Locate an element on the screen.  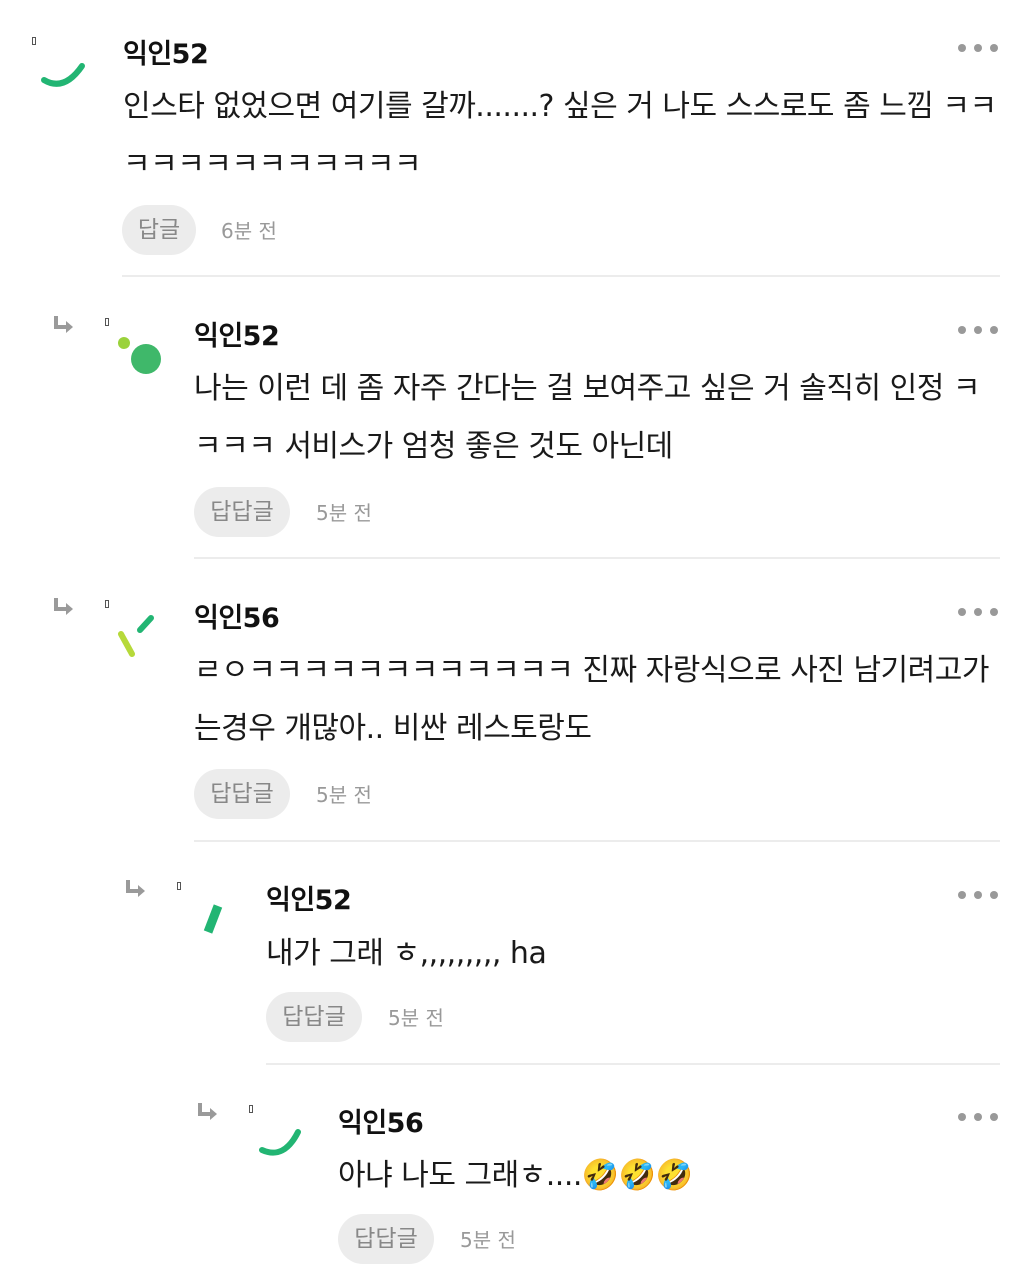
green-bar-avatar-icon is located at coordinates (213, 919).